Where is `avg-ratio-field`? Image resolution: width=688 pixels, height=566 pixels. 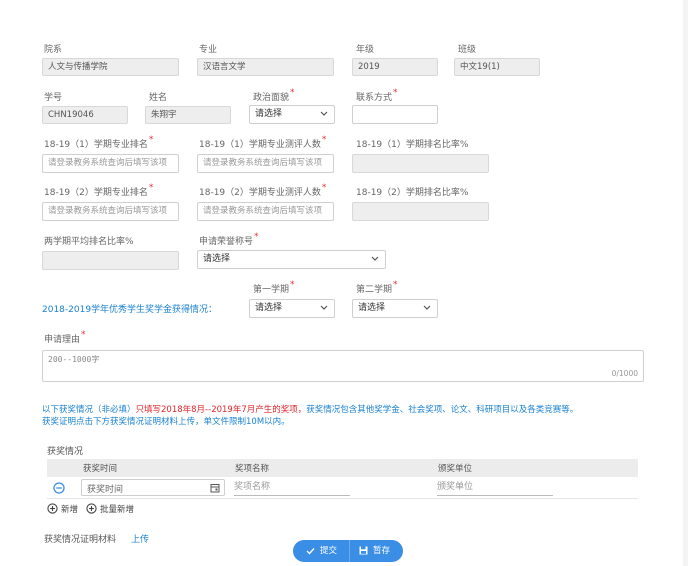 avg-ratio-field is located at coordinates (110, 260).